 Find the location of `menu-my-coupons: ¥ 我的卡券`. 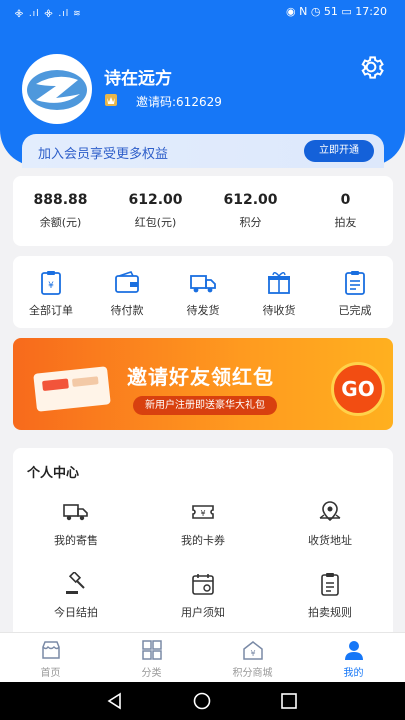

menu-my-coupons: ¥ 我的卡券 is located at coordinates (203, 524).